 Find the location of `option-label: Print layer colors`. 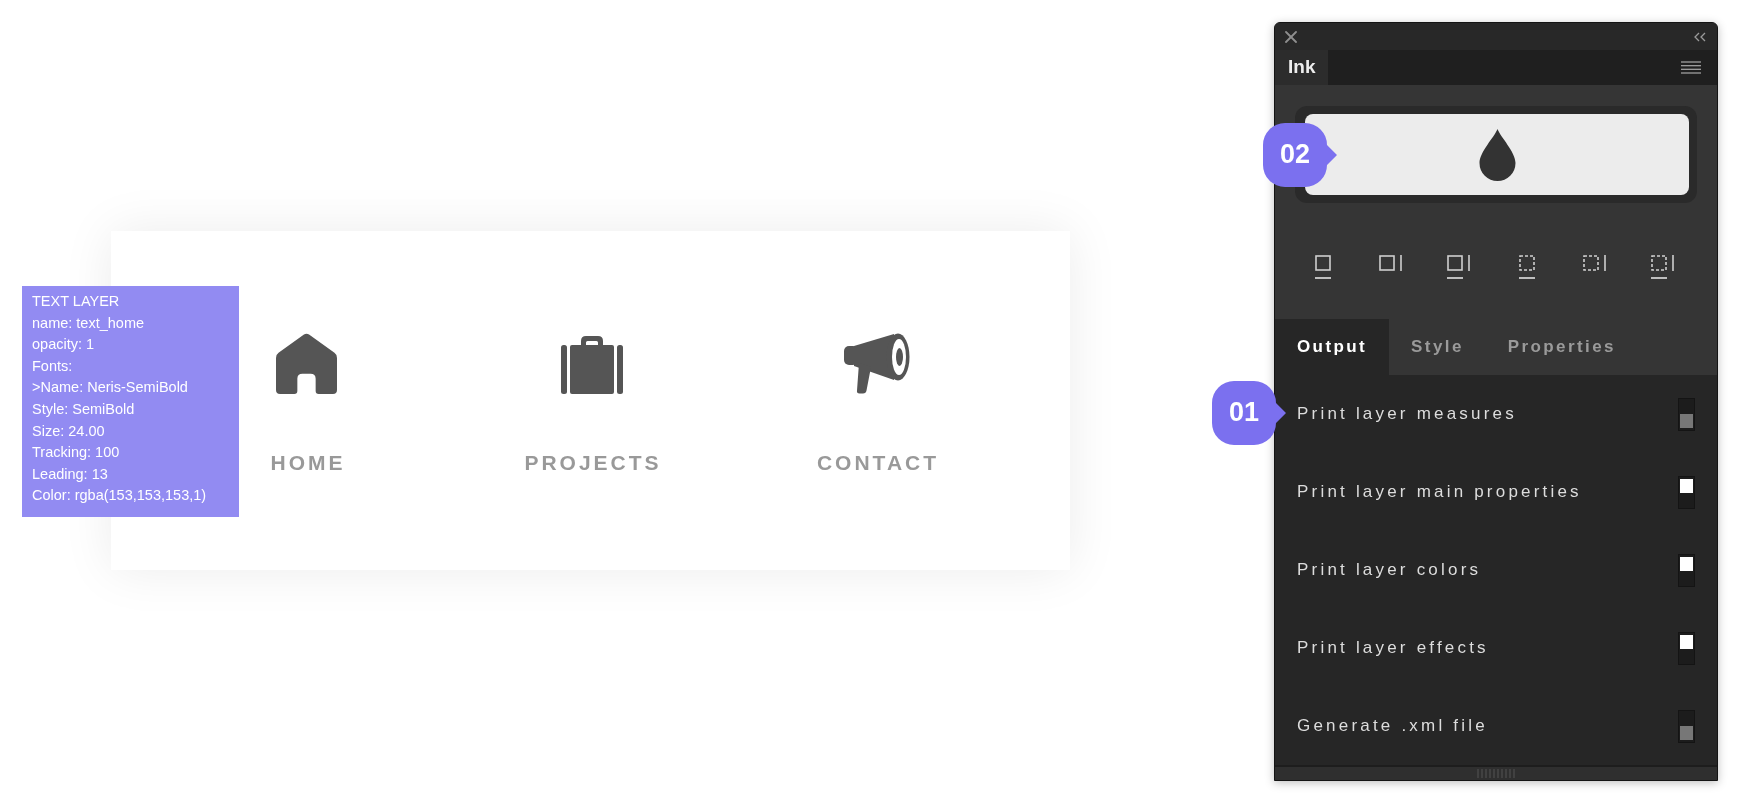

option-label: Print layer colors is located at coordinates (1389, 570).